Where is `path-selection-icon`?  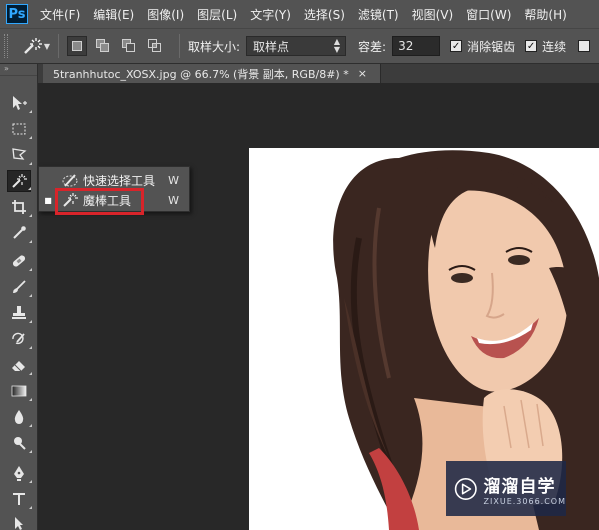 path-selection-icon is located at coordinates (19, 523).